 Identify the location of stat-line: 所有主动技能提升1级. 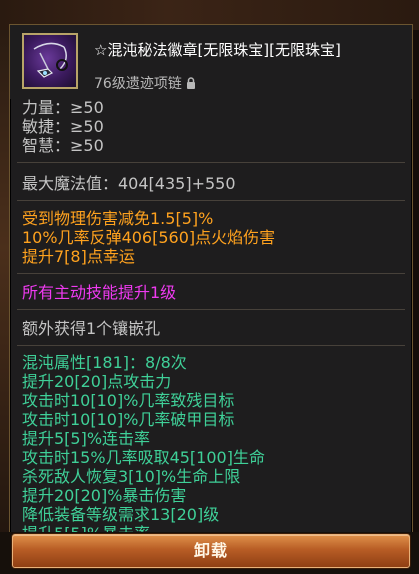
(99, 292).